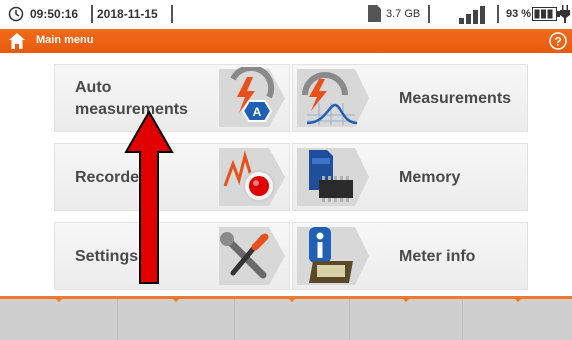  Describe the element at coordinates (93, 87) in the screenshot. I see `auto-measurements-label-line1: Auto` at that location.